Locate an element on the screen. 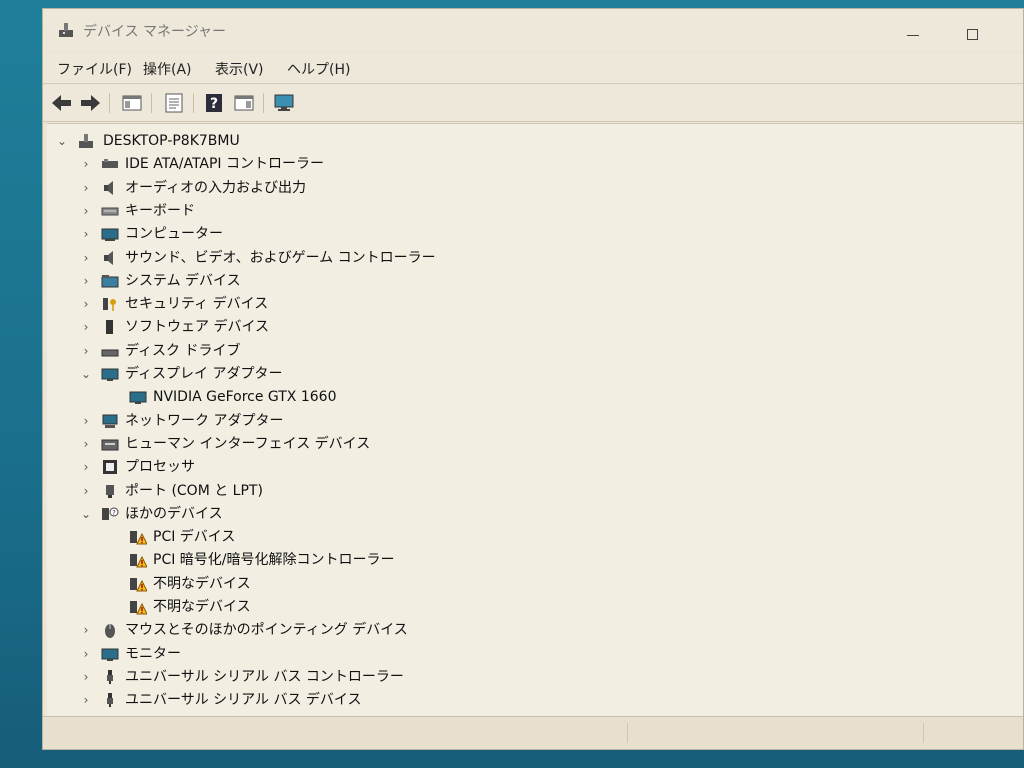 The image size is (1024, 768). tree-category: › ヒューマン インターフェイス デバイス is located at coordinates (497, 444).